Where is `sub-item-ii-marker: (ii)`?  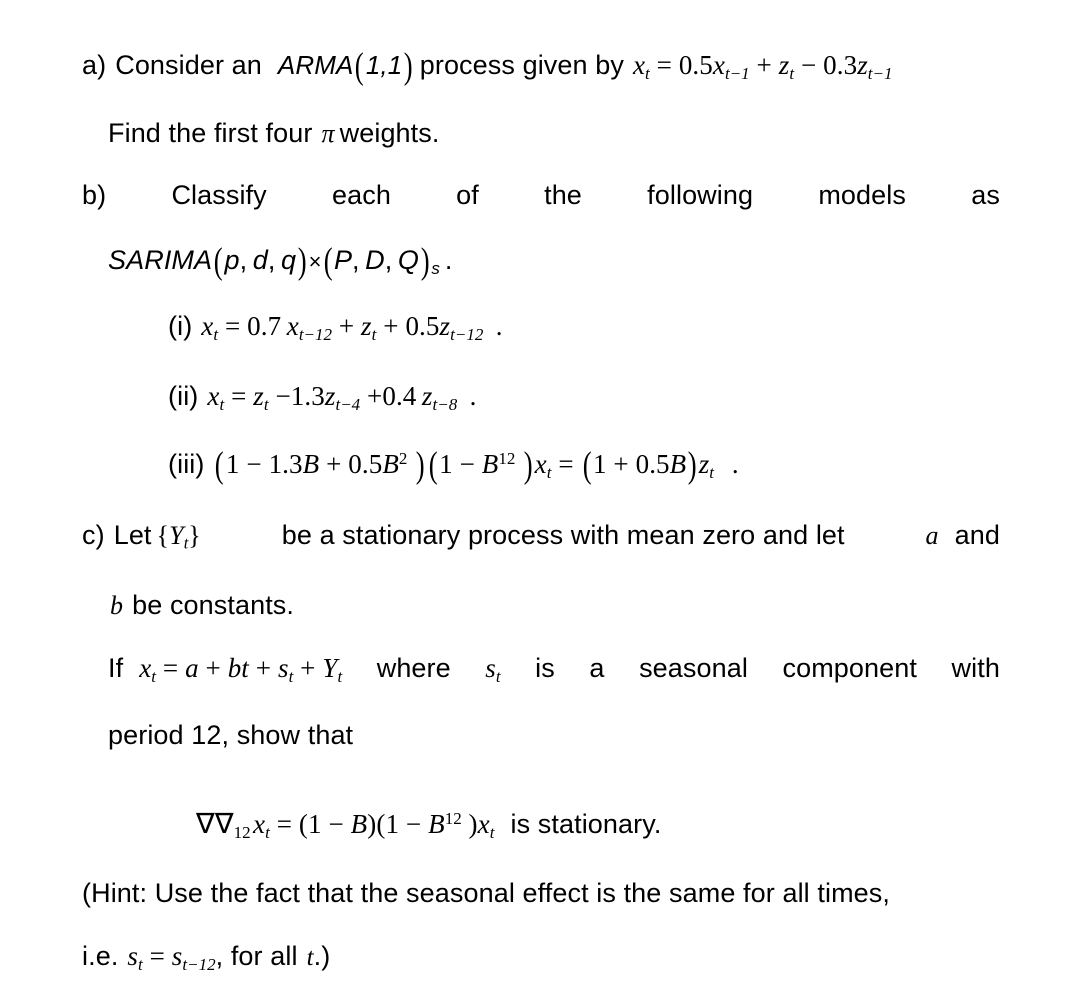 sub-item-ii-marker: (ii) is located at coordinates (183, 396).